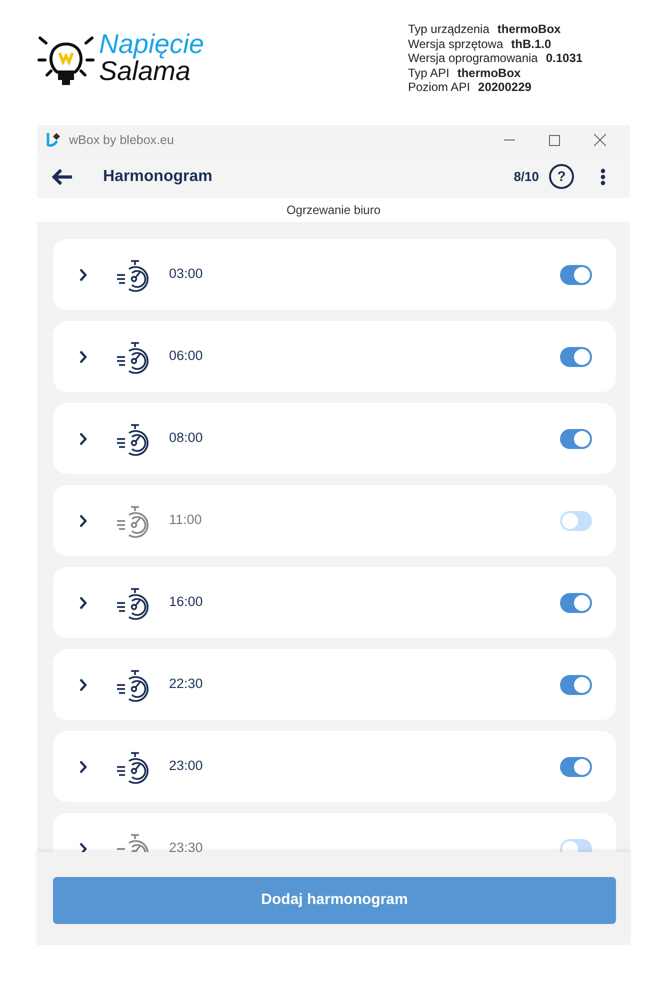 The image size is (667, 1000). What do you see at coordinates (509, 140) in the screenshot?
I see `minimize-icon` at bounding box center [509, 140].